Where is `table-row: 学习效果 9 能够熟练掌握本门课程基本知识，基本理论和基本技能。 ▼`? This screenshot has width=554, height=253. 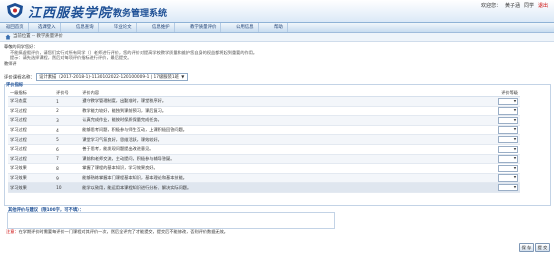 table-row: 学习效果 9 能够熟练掌握本门课程基本知识，基本理论和基本技能。 ▼ is located at coordinates (264, 178).